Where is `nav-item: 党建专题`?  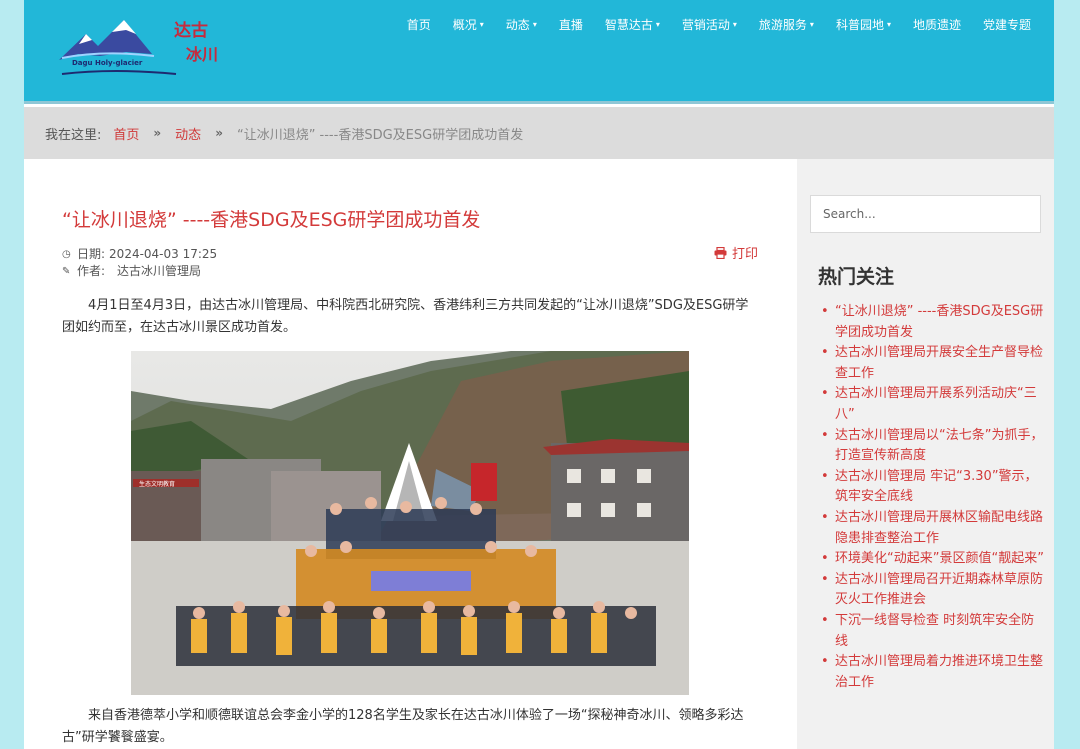
nav-item: 党建专题 is located at coordinates (1007, 25).